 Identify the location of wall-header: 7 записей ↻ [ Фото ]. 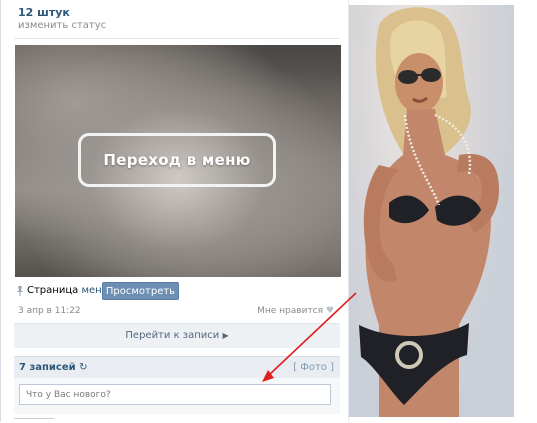
(177, 367).